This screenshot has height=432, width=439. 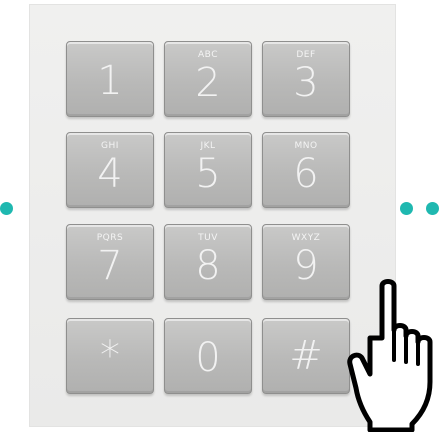 What do you see at coordinates (208, 266) in the screenshot?
I see `key-digit: 8` at bounding box center [208, 266].